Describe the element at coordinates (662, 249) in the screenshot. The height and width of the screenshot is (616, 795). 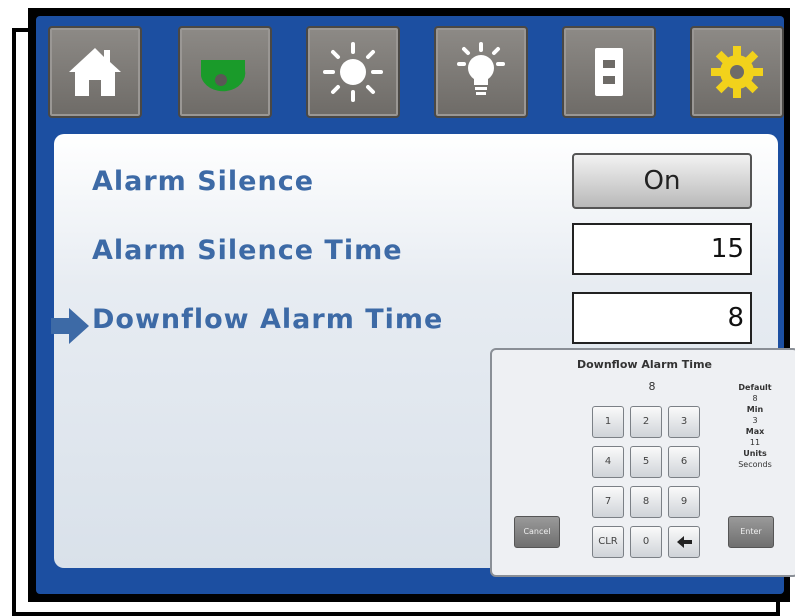
I see `alarm-silence-time-field: 15` at that location.